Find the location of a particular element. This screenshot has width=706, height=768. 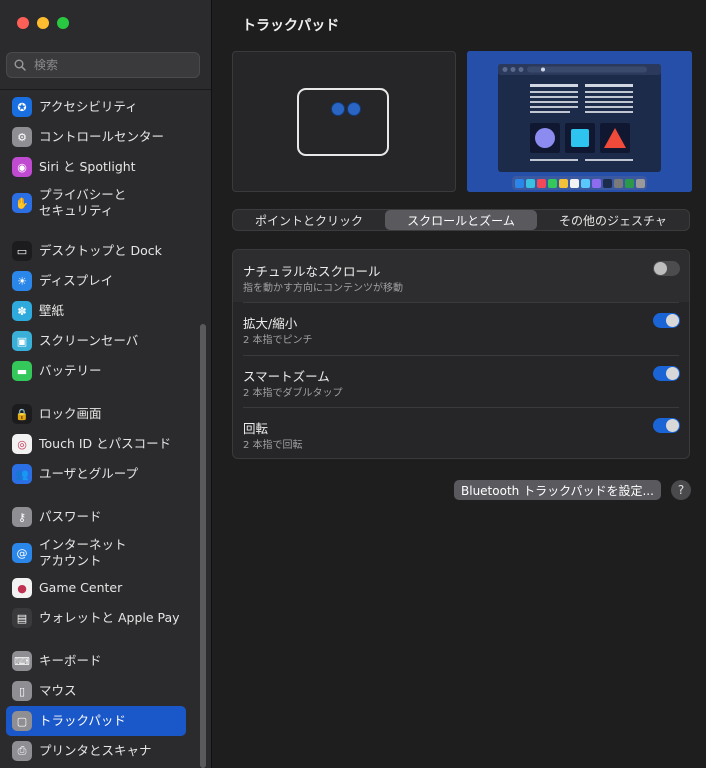

sidebar-item-label-line: コントロールセンター is located at coordinates (102, 136).